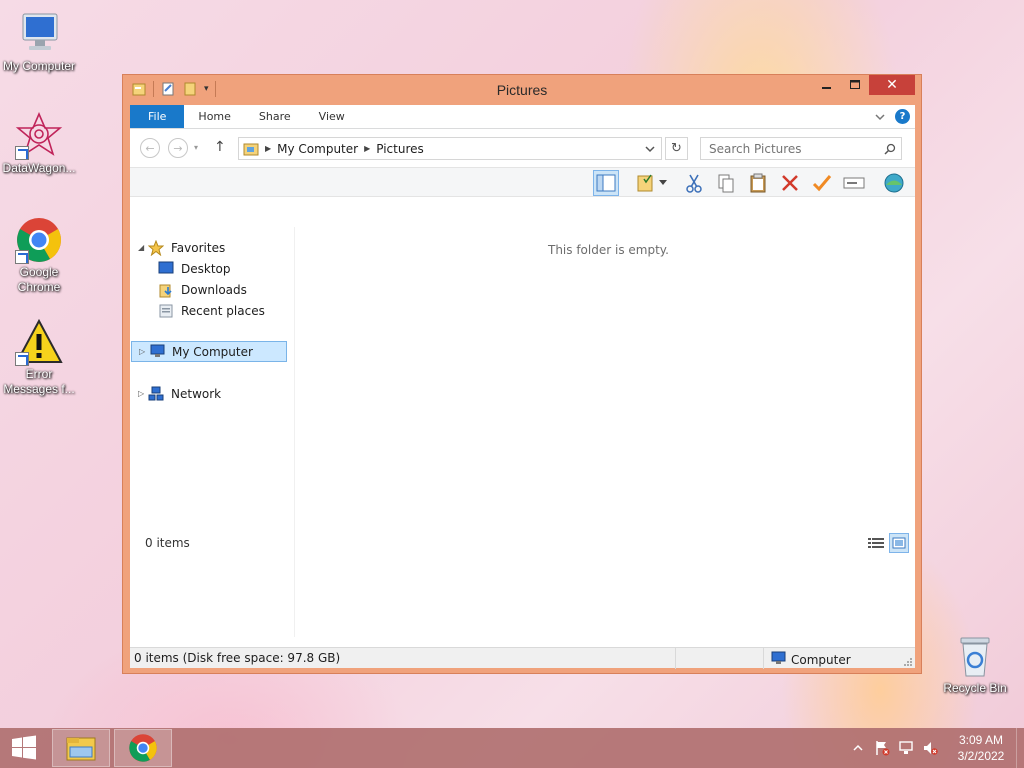  What do you see at coordinates (220, 147) in the screenshot?
I see `up-button: ↑` at bounding box center [220, 147].